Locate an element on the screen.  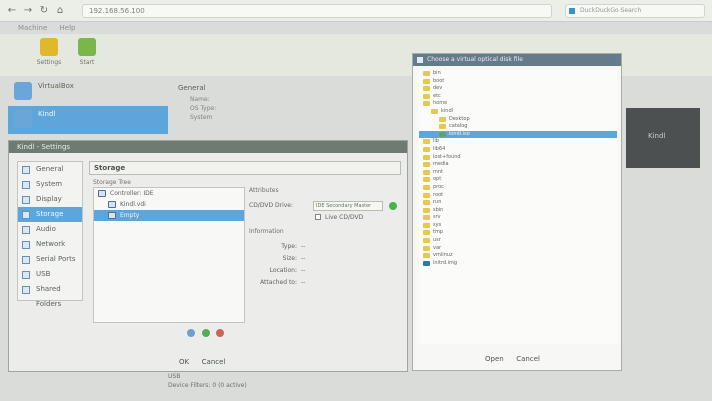
file-list-item: sys is located at coordinates (518, 226).